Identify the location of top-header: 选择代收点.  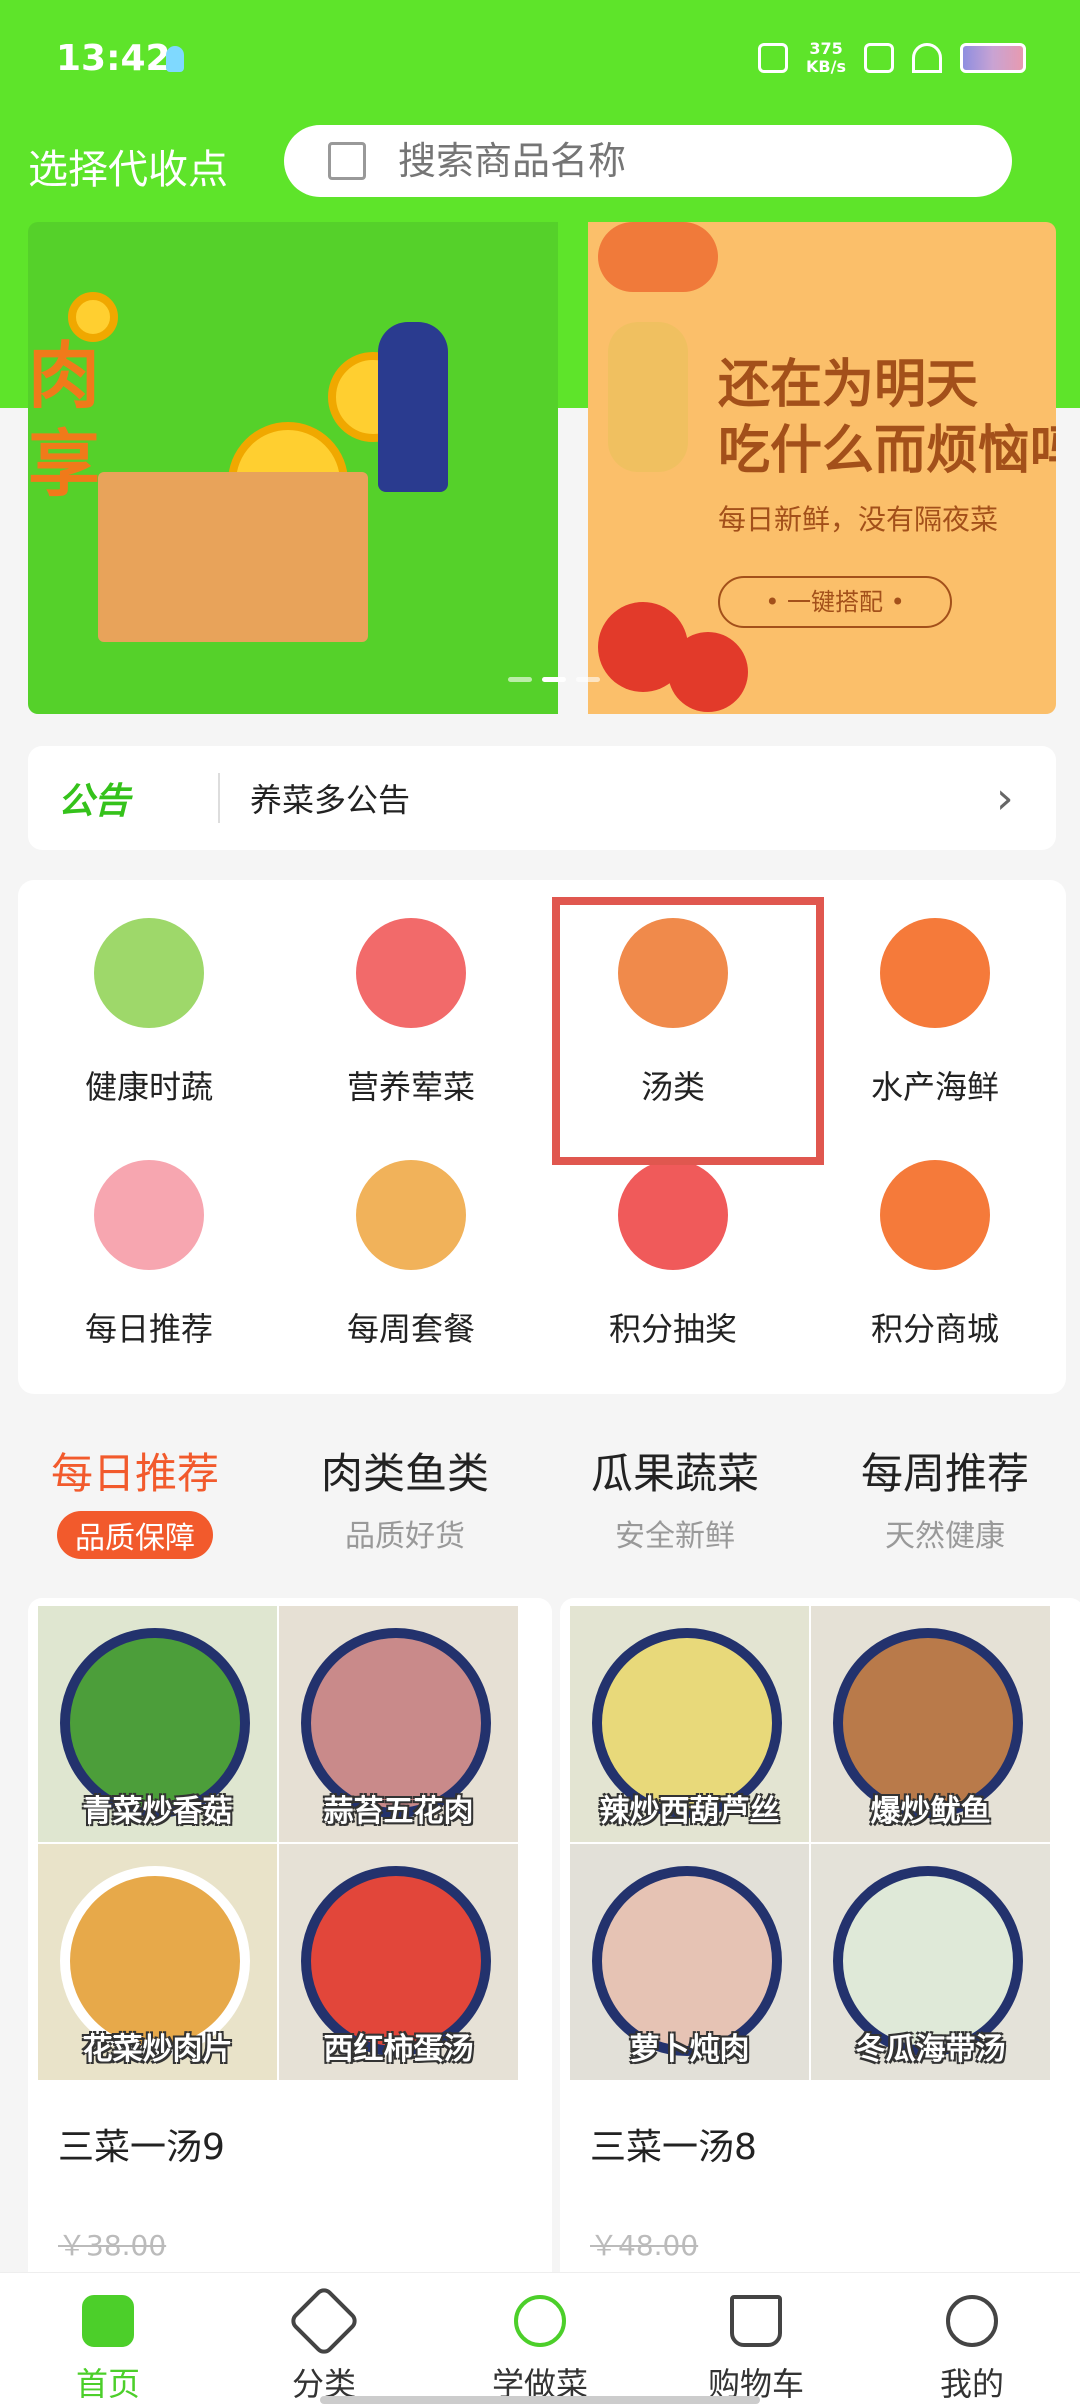
(540, 165).